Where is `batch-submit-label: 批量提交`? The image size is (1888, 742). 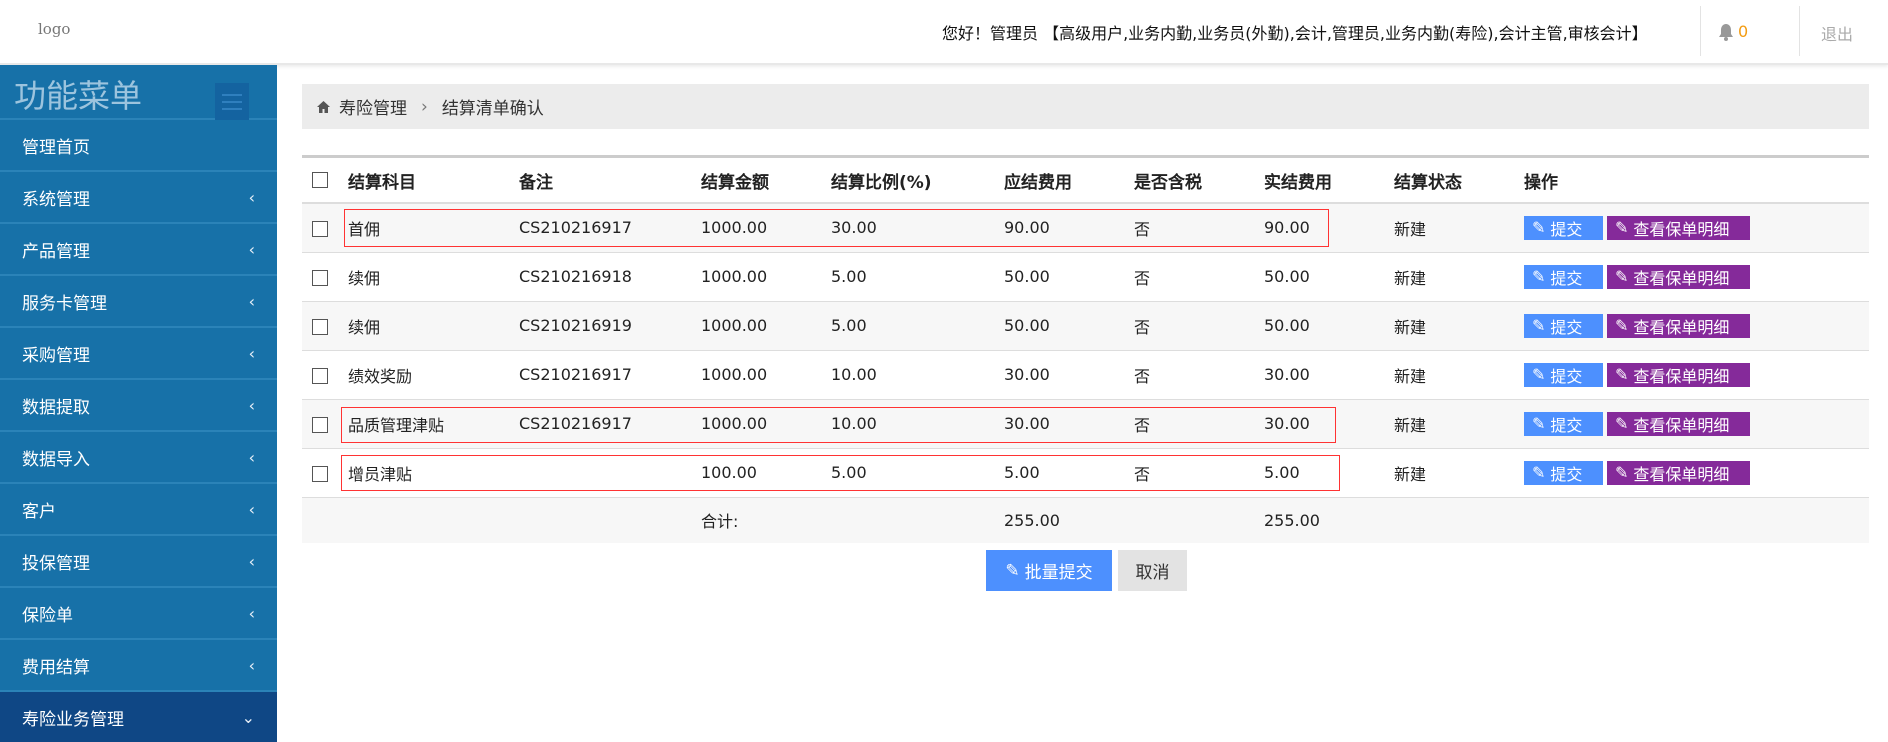 batch-submit-label: 批量提交 is located at coordinates (1058, 573).